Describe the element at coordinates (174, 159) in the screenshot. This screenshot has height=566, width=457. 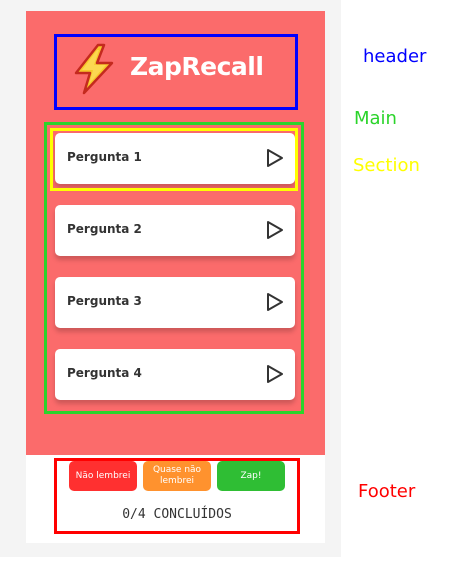
I see `section-outline` at that location.